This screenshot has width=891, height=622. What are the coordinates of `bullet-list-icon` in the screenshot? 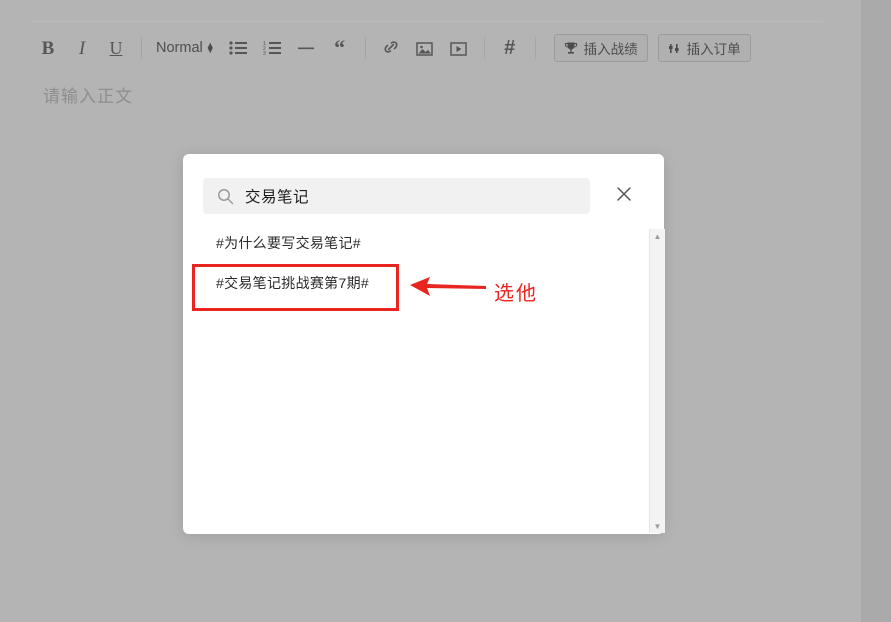 It's located at (238, 48).